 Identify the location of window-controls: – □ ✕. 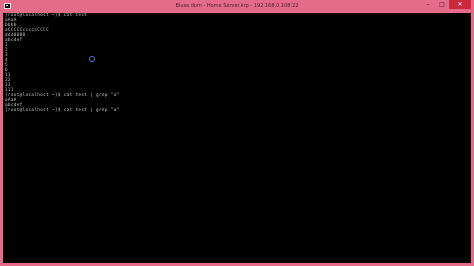
(446, 5).